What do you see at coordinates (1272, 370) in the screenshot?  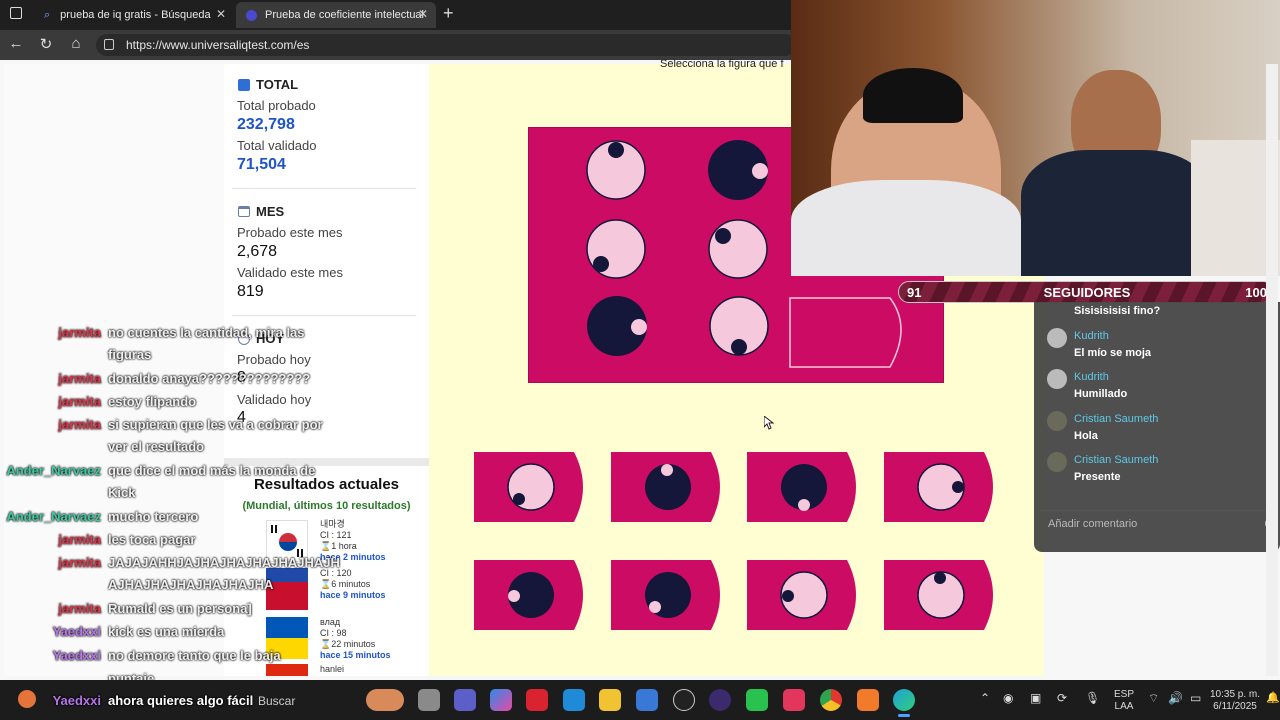 I see `scrollbar` at bounding box center [1272, 370].